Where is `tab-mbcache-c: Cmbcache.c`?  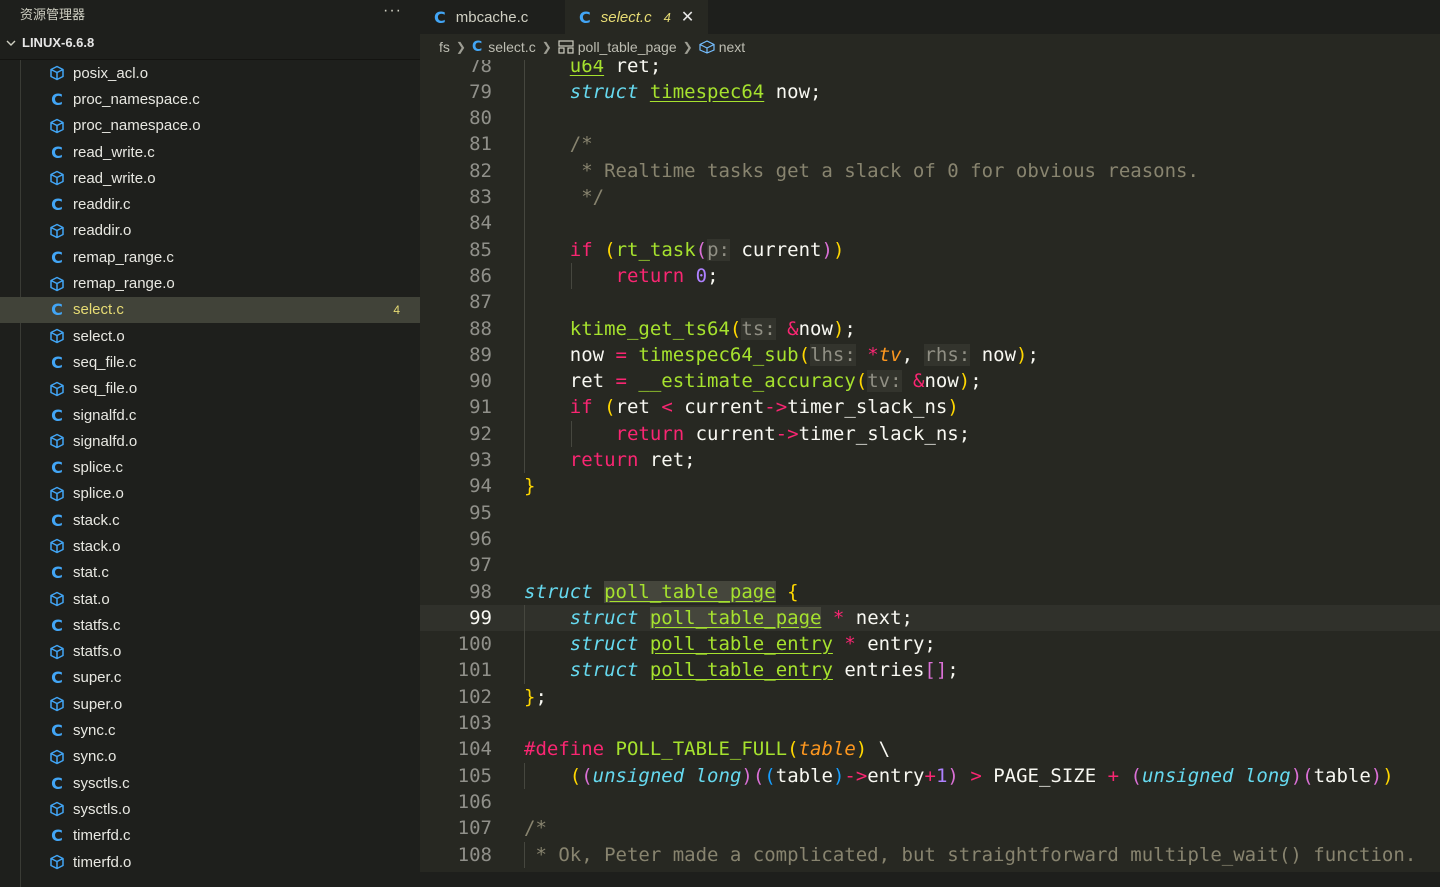
tab-mbcache-c: Cmbcache.c is located at coordinates (492, 17).